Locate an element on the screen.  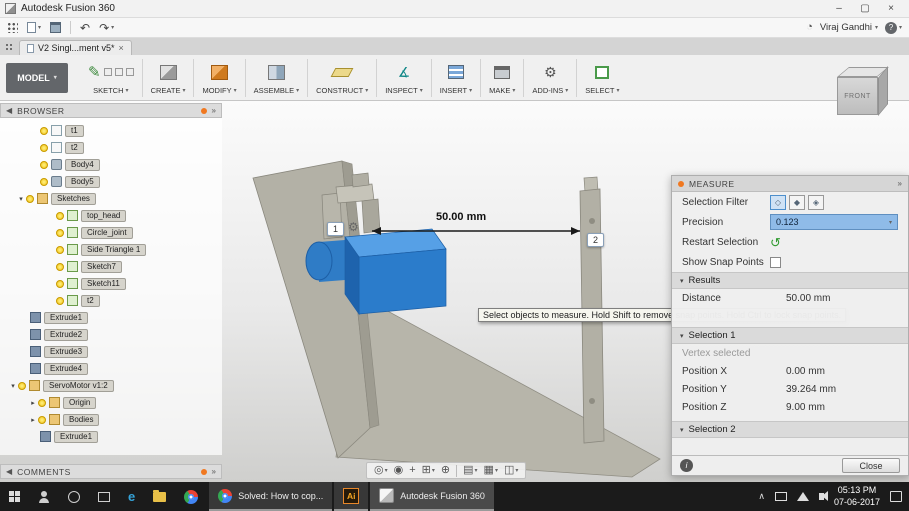
filter-vertex-icon: ◇ is located at coordinates (778, 202).